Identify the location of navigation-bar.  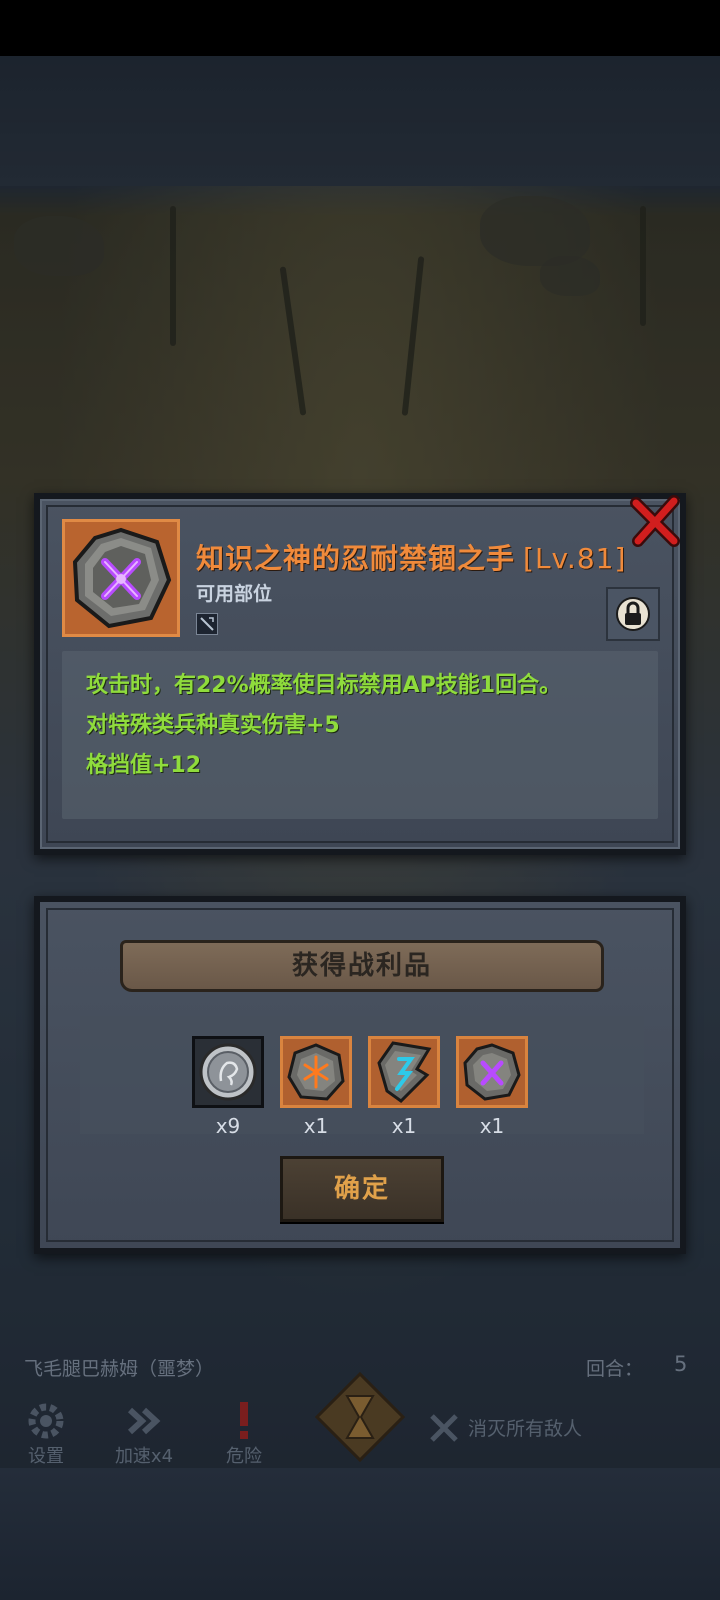
(360, 1534).